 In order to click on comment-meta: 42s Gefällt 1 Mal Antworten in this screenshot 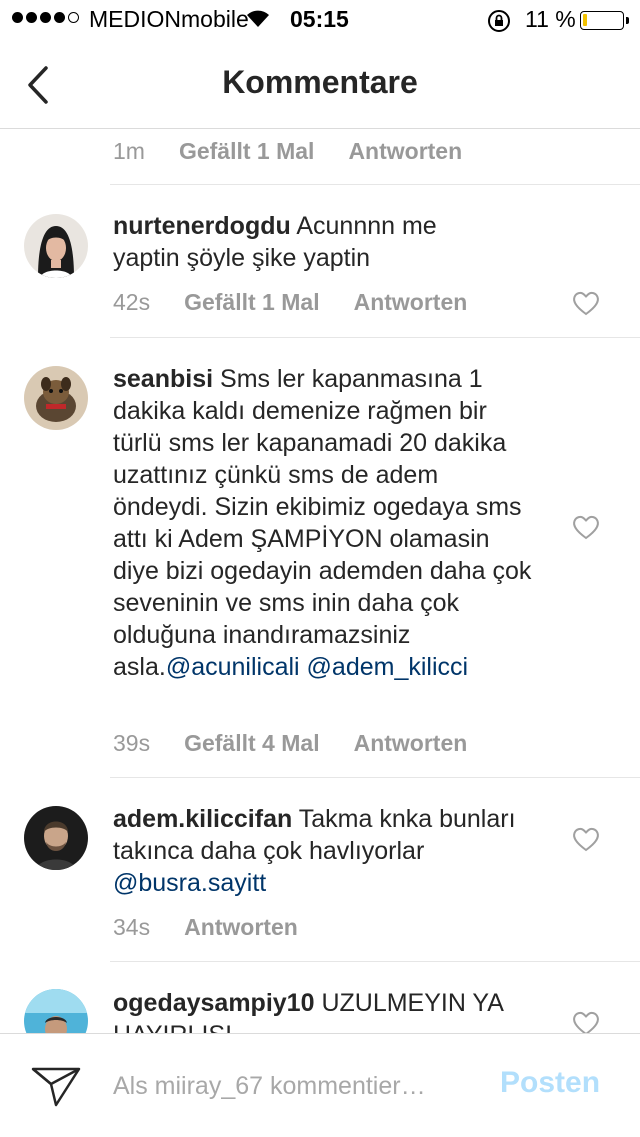, I will do `click(307, 302)`.